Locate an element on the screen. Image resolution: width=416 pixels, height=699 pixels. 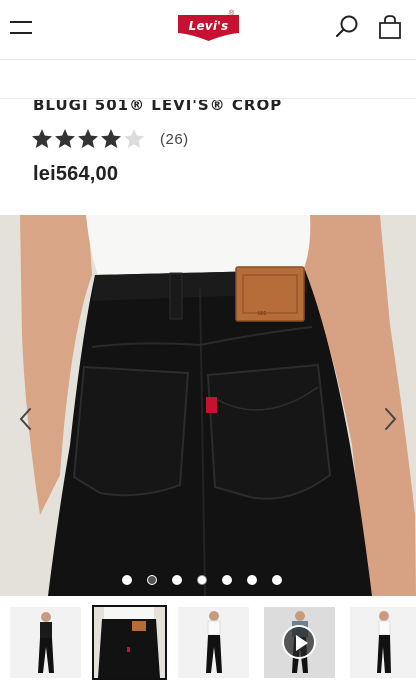
gallery-pagination-dots is located at coordinates (209, 581).